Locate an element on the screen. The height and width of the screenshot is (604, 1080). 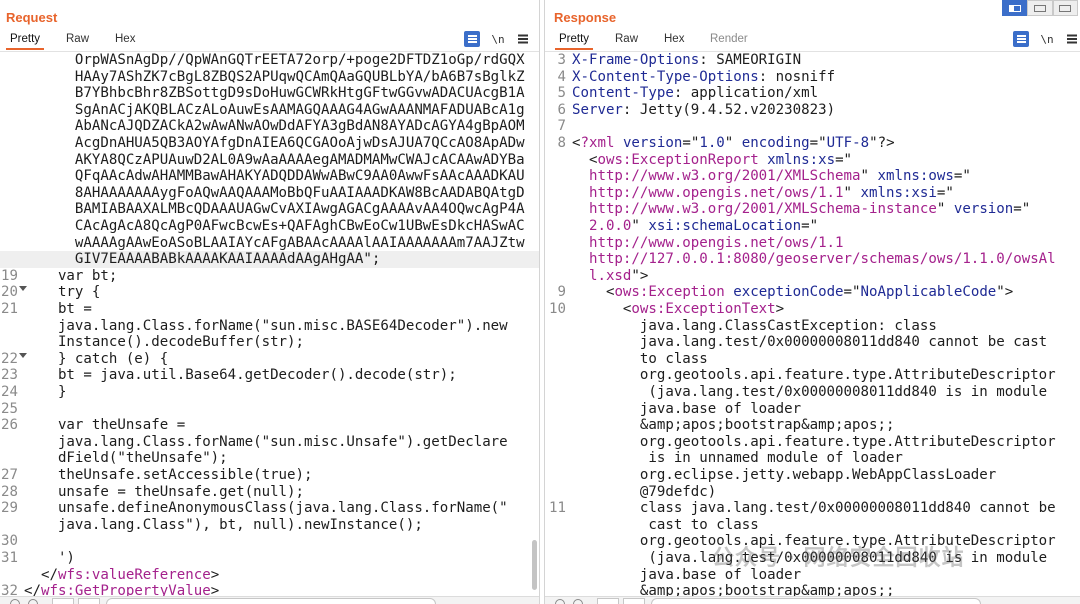
code-line: 2.0.0" xsi:schemaLocation=" is located at coordinates (812, 226).